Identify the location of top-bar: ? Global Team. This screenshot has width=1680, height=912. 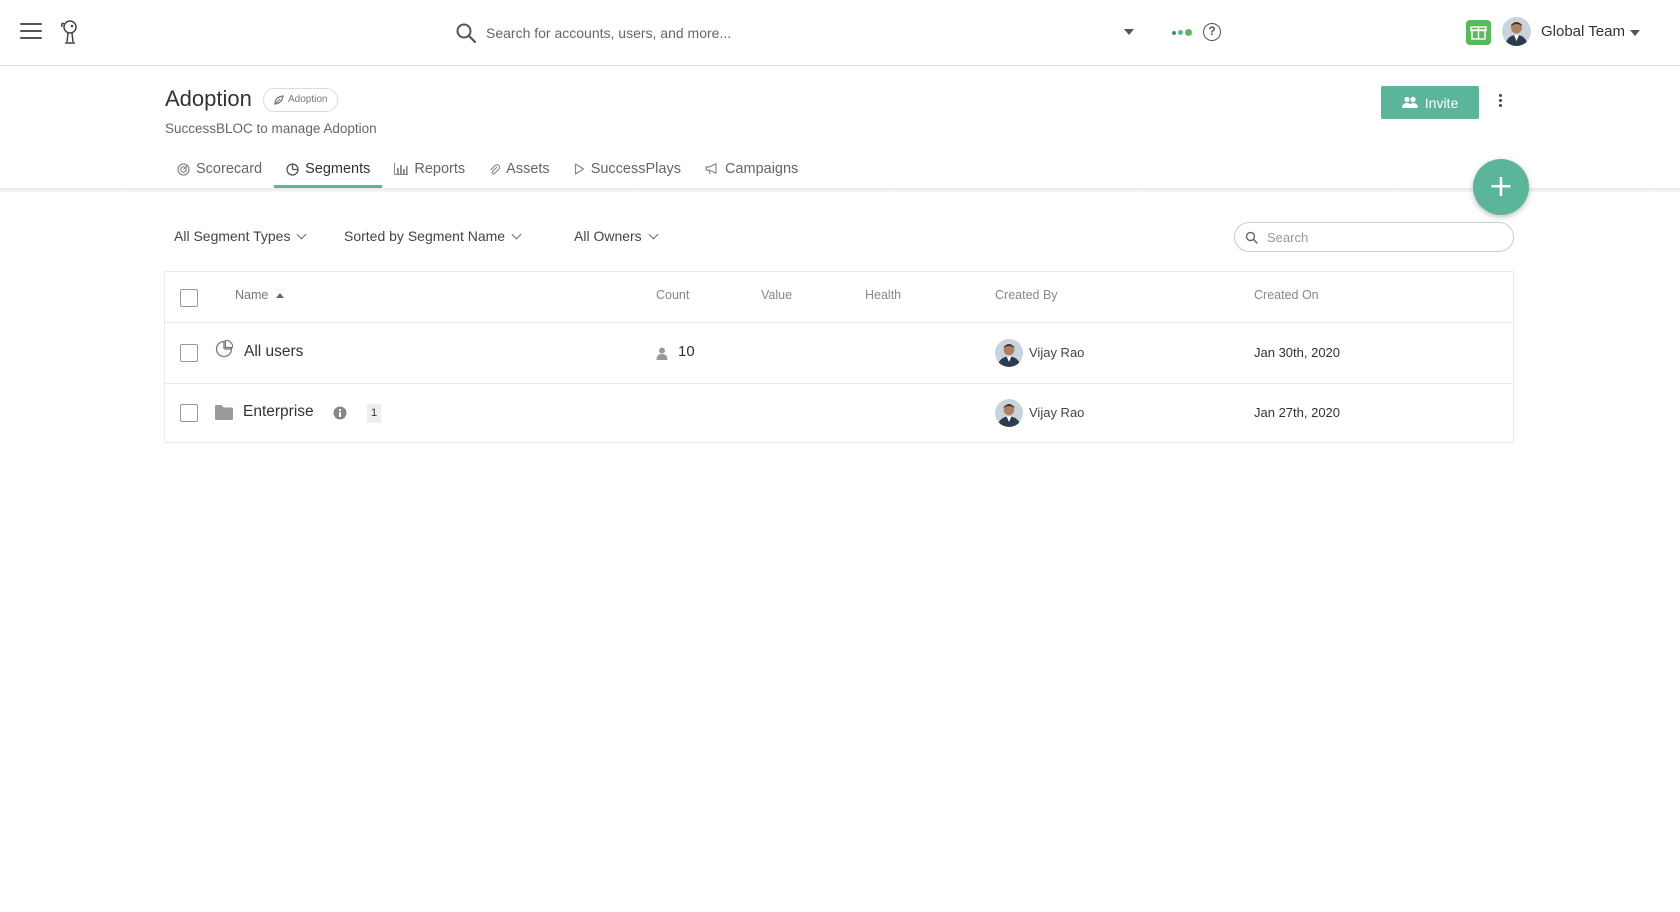
(840, 33).